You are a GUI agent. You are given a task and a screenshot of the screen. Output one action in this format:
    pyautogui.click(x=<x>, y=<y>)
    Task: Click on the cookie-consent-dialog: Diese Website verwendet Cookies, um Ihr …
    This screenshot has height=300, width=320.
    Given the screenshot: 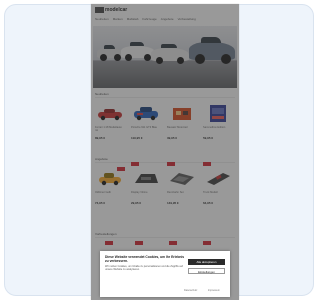 What is the action you would take?
    pyautogui.click(x=165, y=274)
    